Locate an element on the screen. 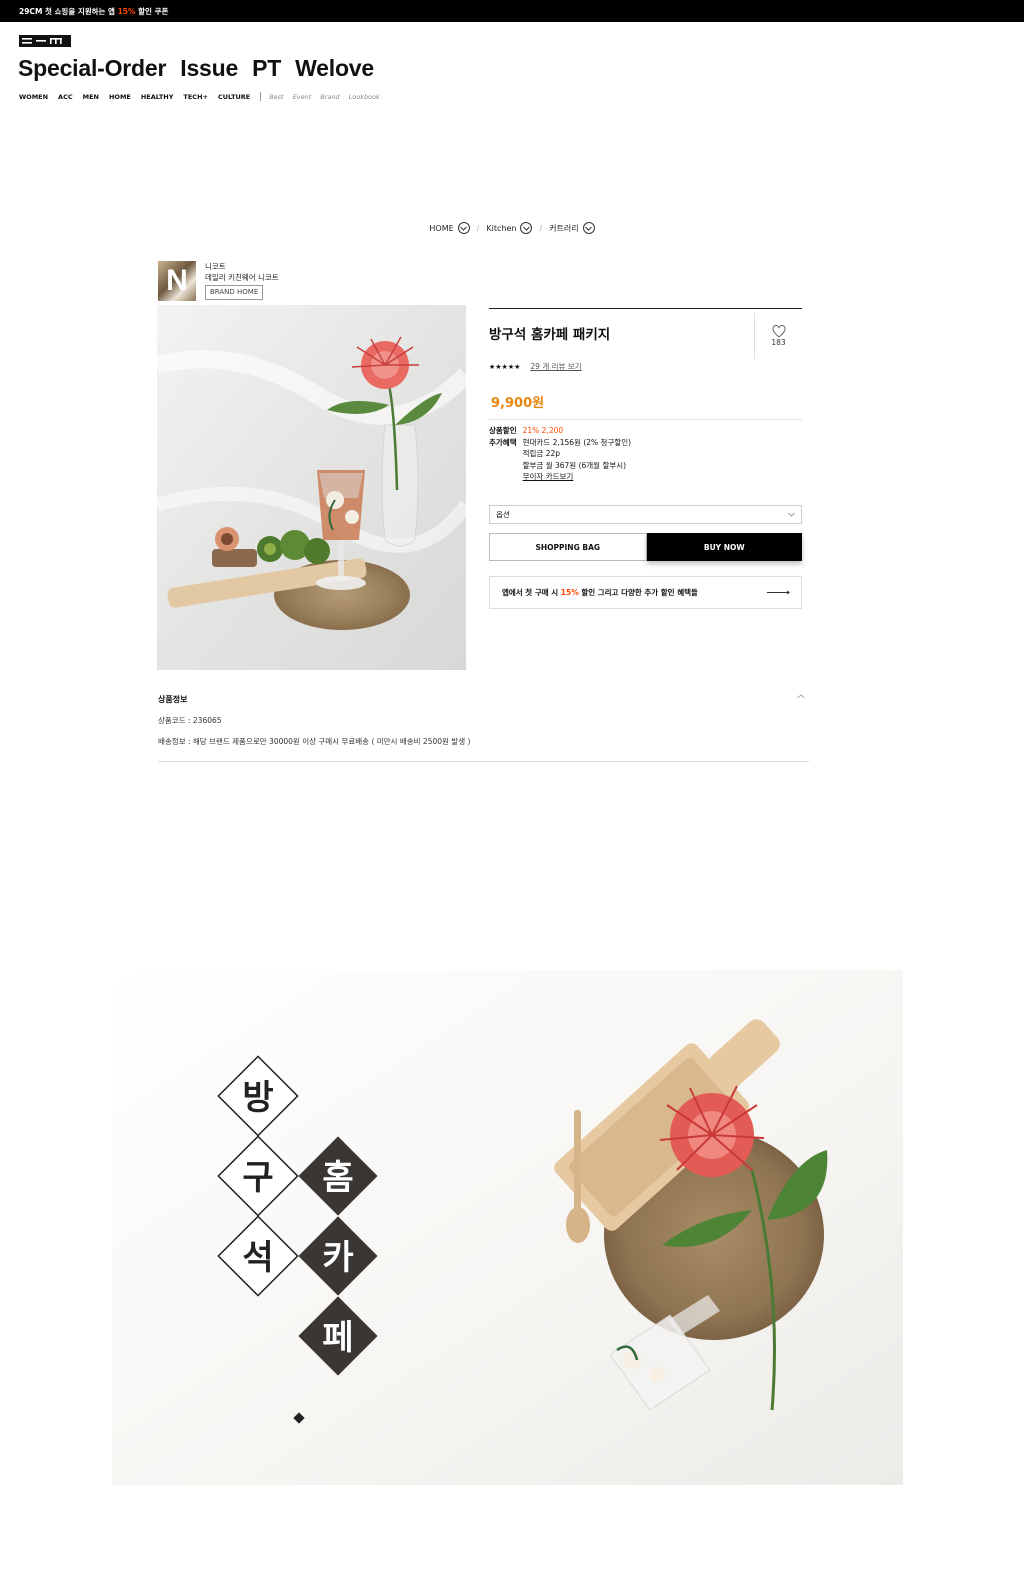 Image resolution: width=1024 pixels, height=1581 pixels. discount-value: 21% 2,200 is located at coordinates (543, 430).